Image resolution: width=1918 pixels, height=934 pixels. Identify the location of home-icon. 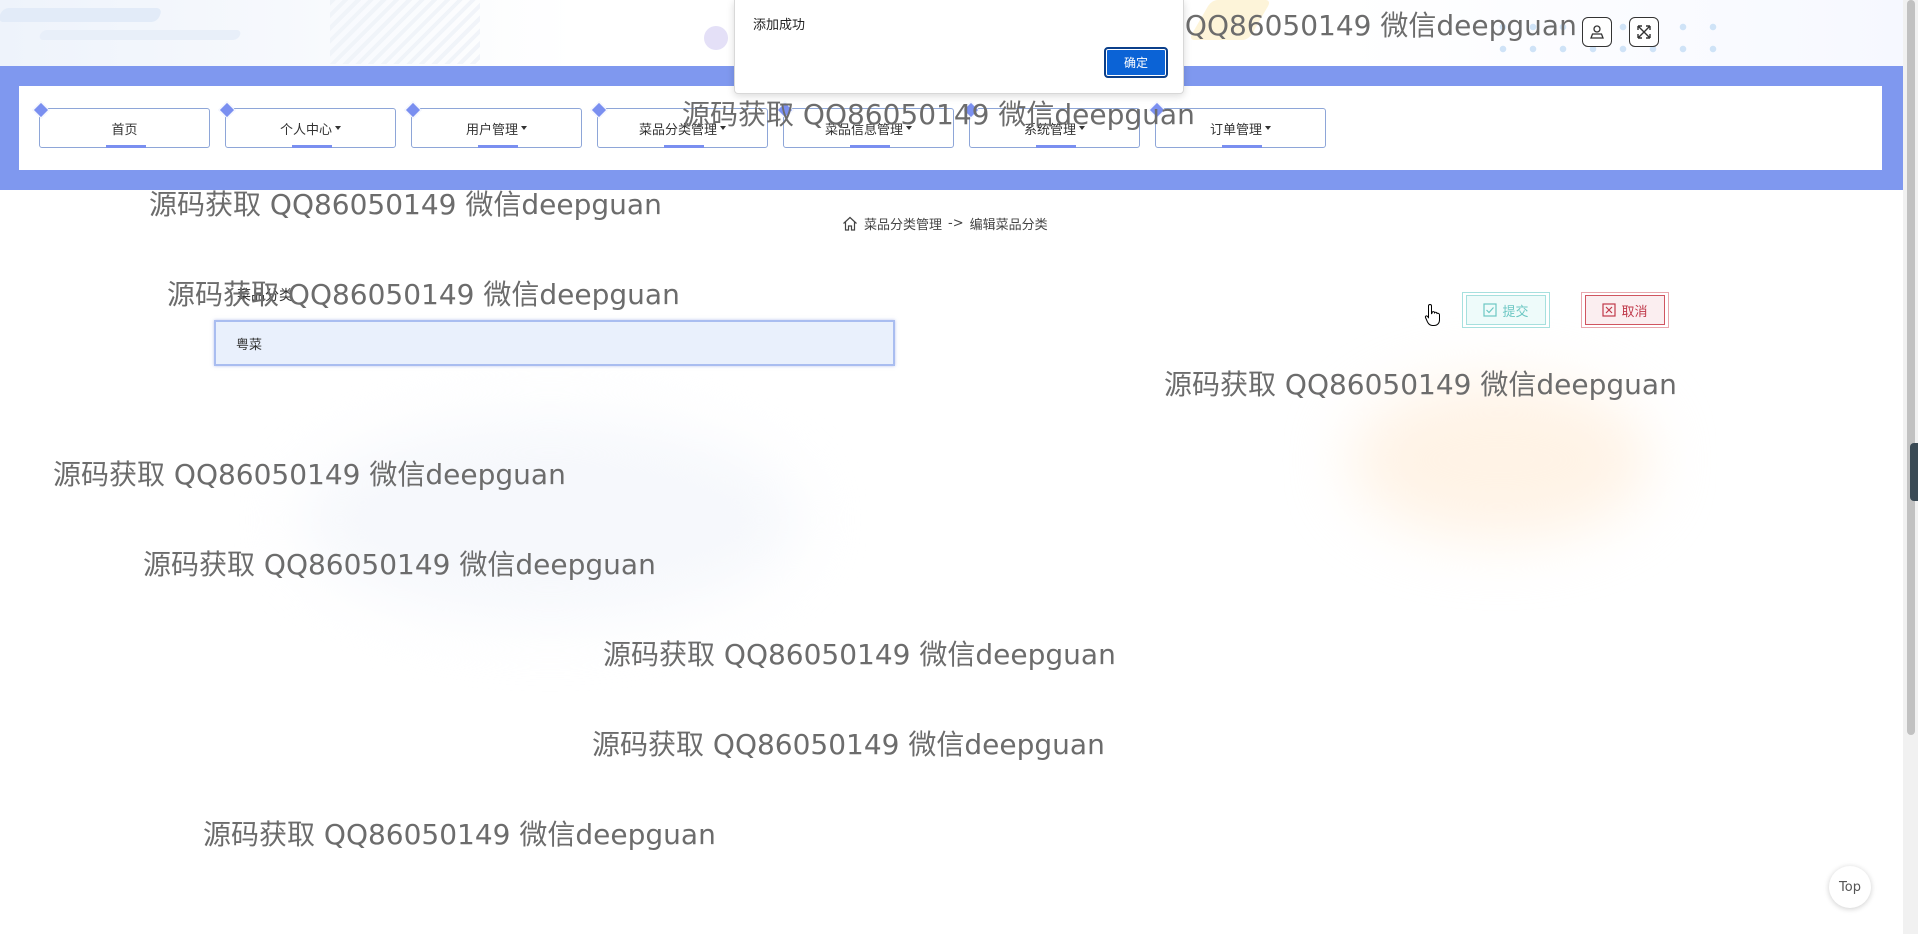
(850, 223).